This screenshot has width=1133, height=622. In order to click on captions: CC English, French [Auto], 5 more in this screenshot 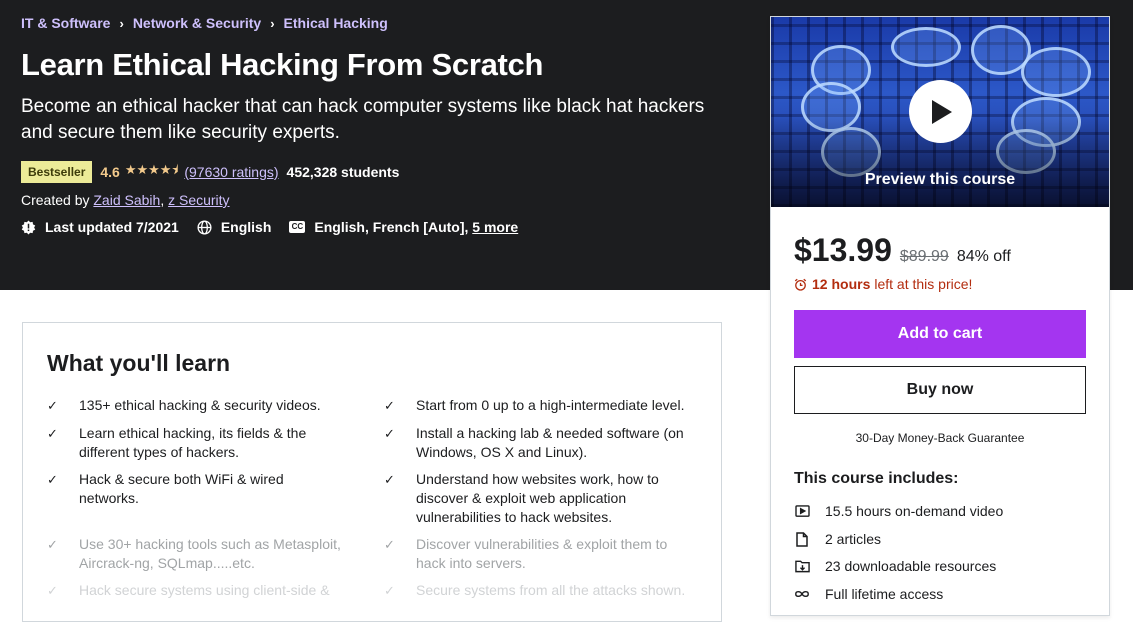, I will do `click(403, 227)`.